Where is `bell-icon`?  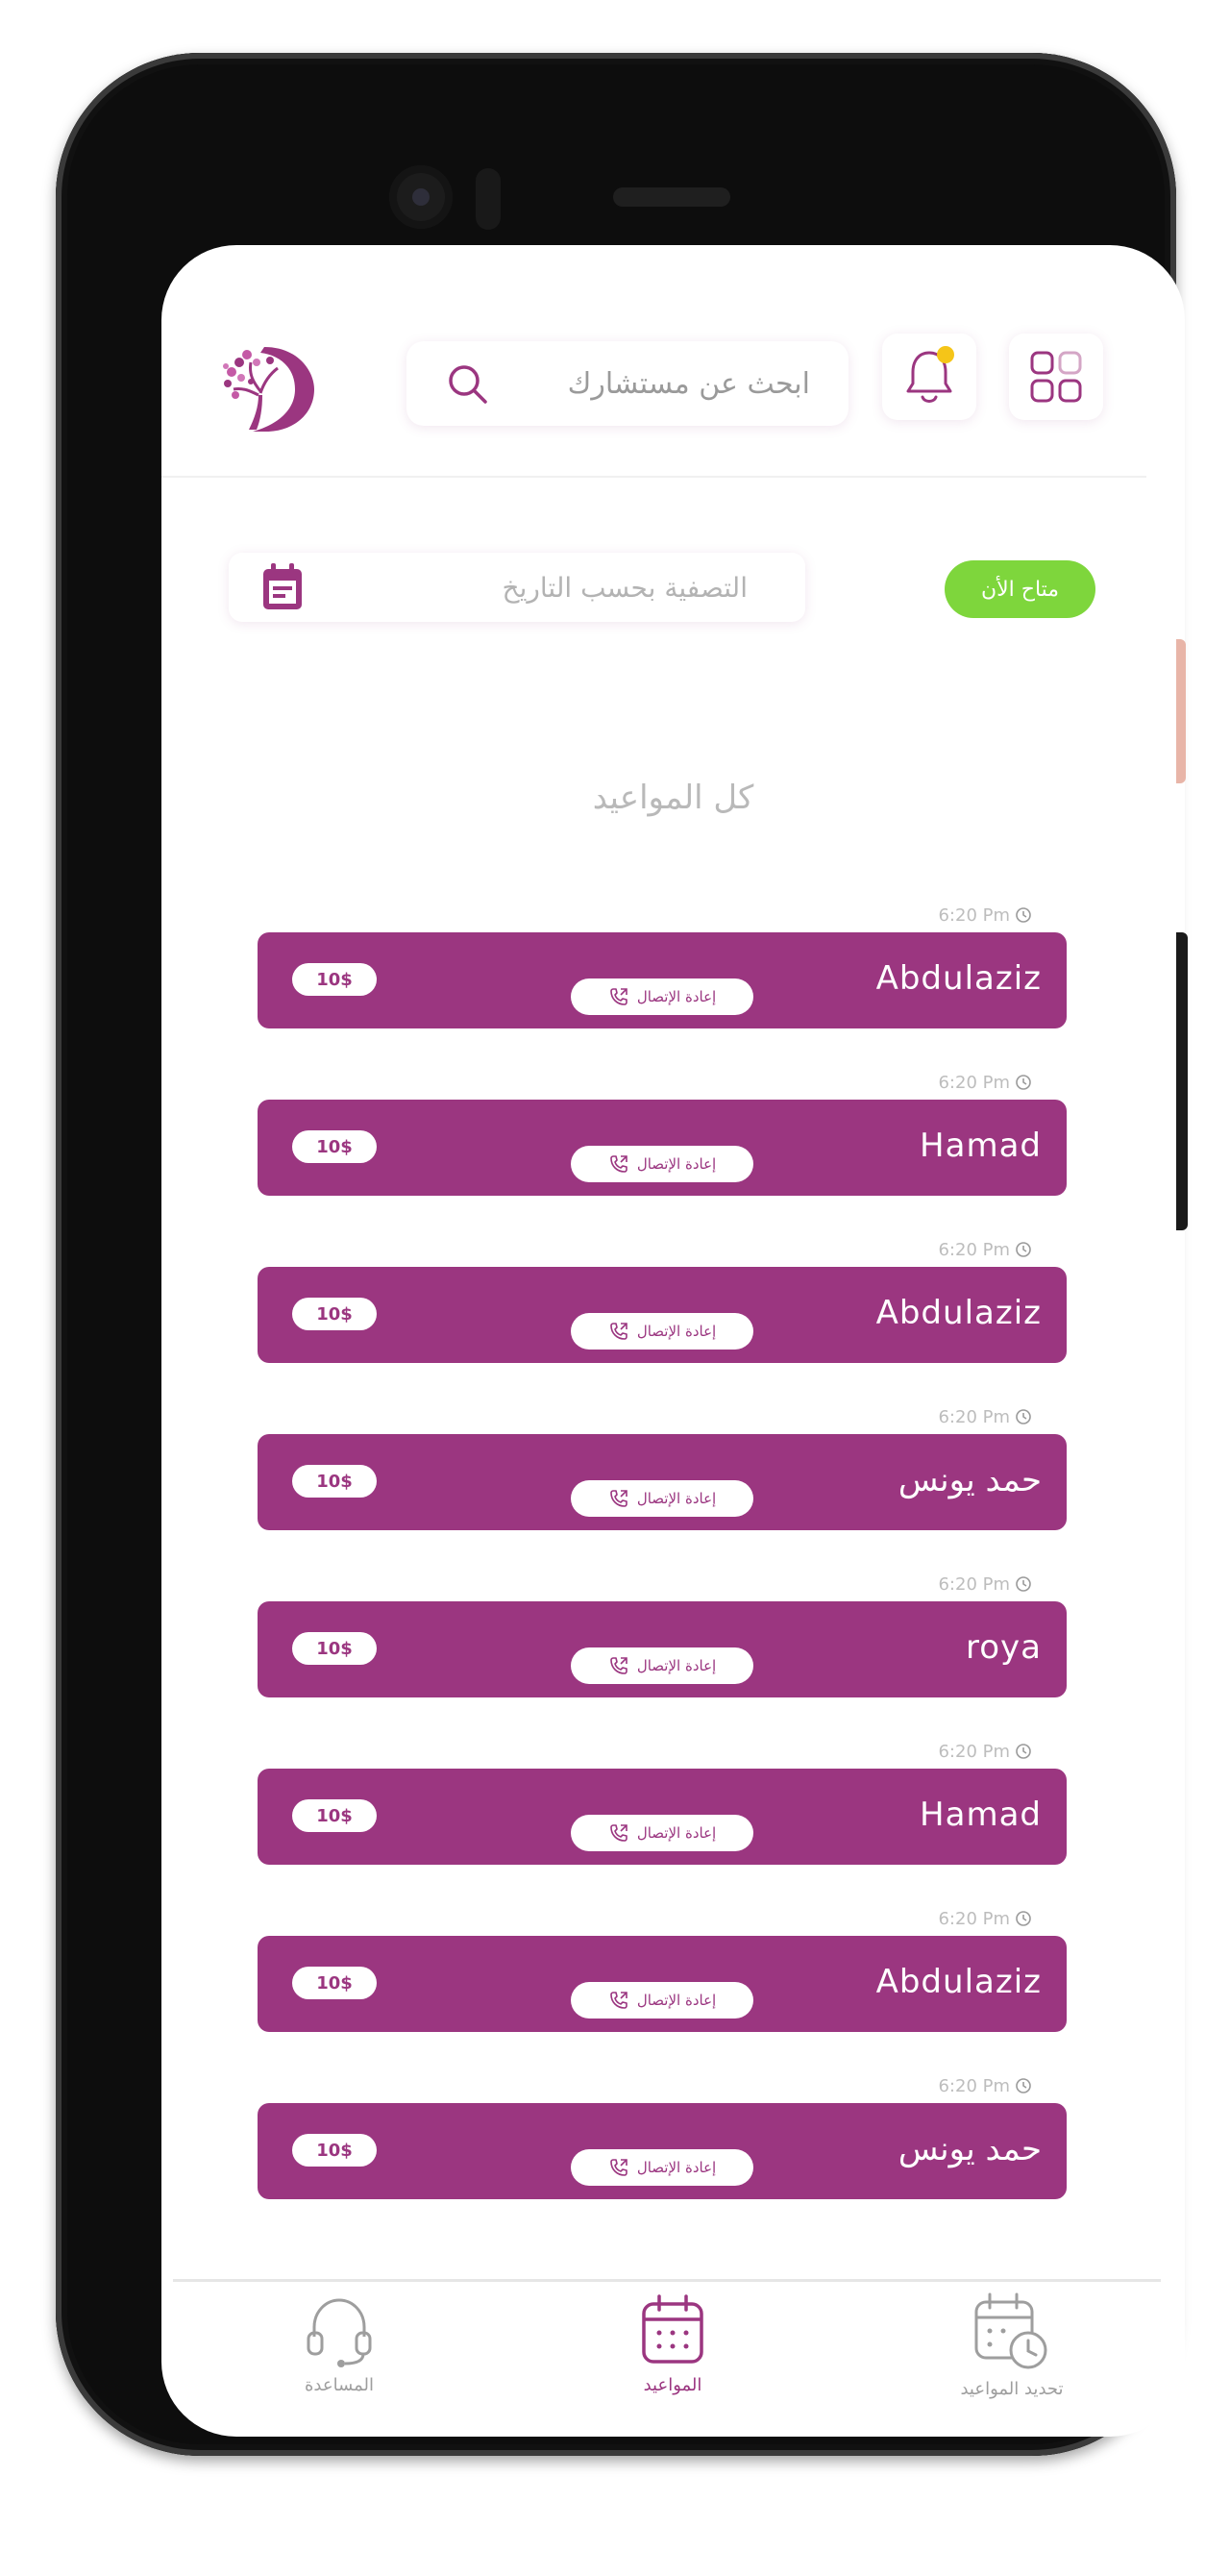 bell-icon is located at coordinates (930, 374).